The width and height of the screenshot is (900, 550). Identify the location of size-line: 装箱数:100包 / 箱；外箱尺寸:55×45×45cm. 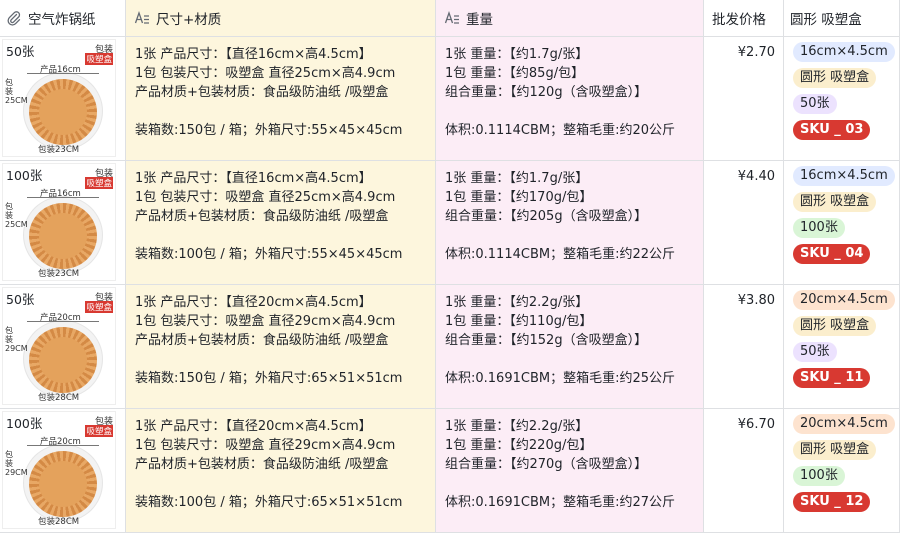
(269, 254).